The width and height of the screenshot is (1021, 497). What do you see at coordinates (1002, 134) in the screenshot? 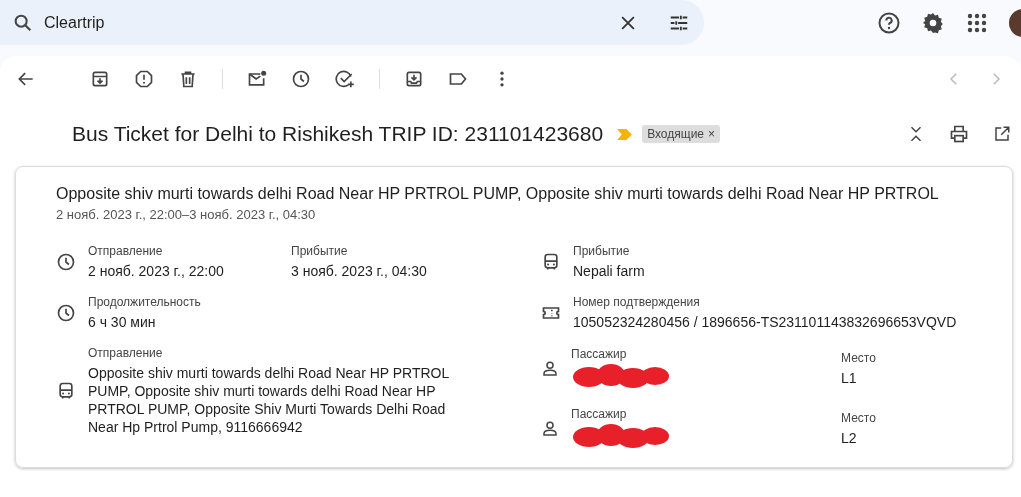
I see `open-in-new-window-icon` at bounding box center [1002, 134].